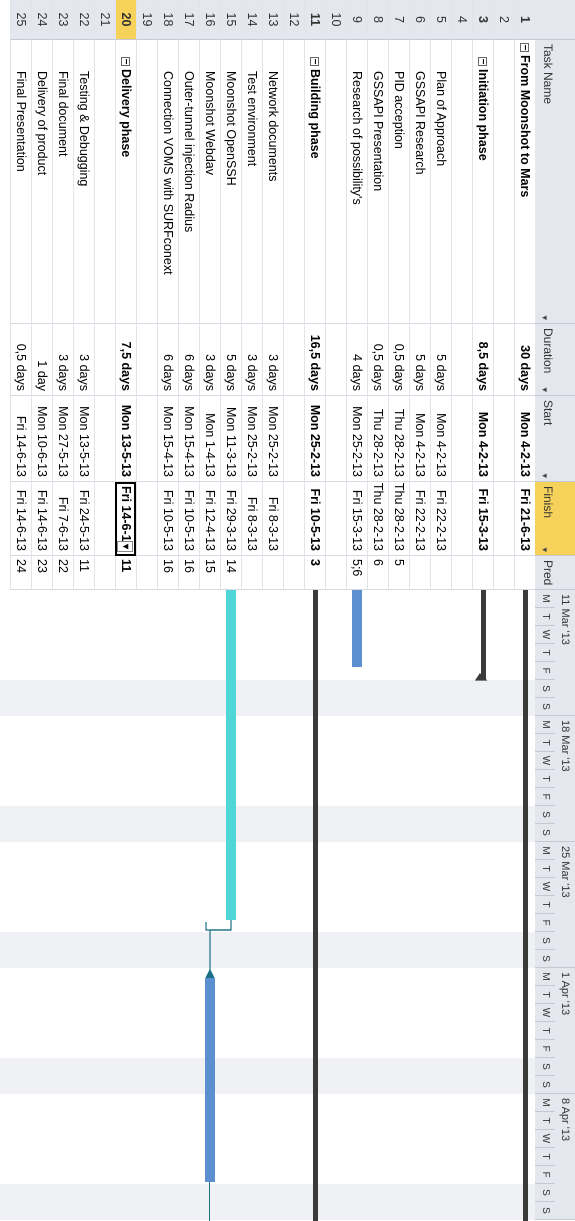  What do you see at coordinates (377, 182) in the screenshot?
I see `task-name-cell: GSSAPI Presentation` at bounding box center [377, 182].